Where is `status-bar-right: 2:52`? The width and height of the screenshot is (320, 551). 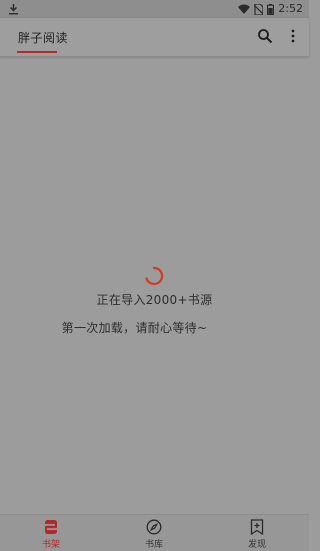 status-bar-right: 2:52 is located at coordinates (270, 9).